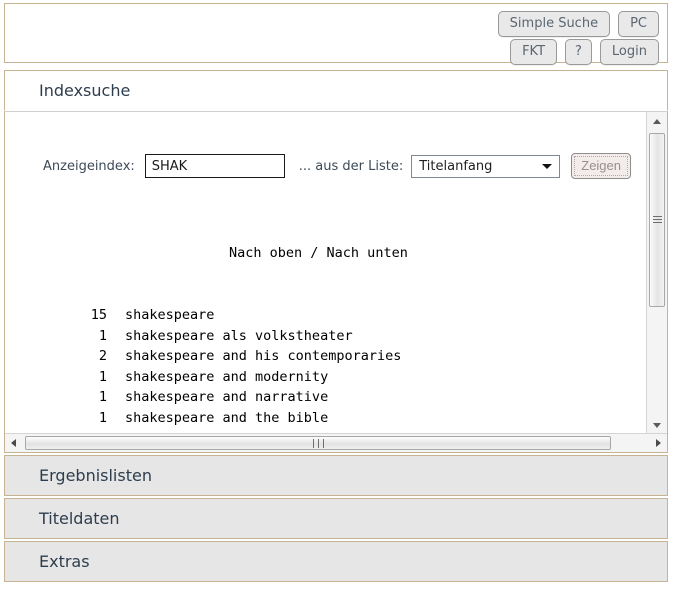 Image resolution: width=676 pixels, height=592 pixels. I want to click on index-row: 1 shakespeare and modernity, so click(325, 377).